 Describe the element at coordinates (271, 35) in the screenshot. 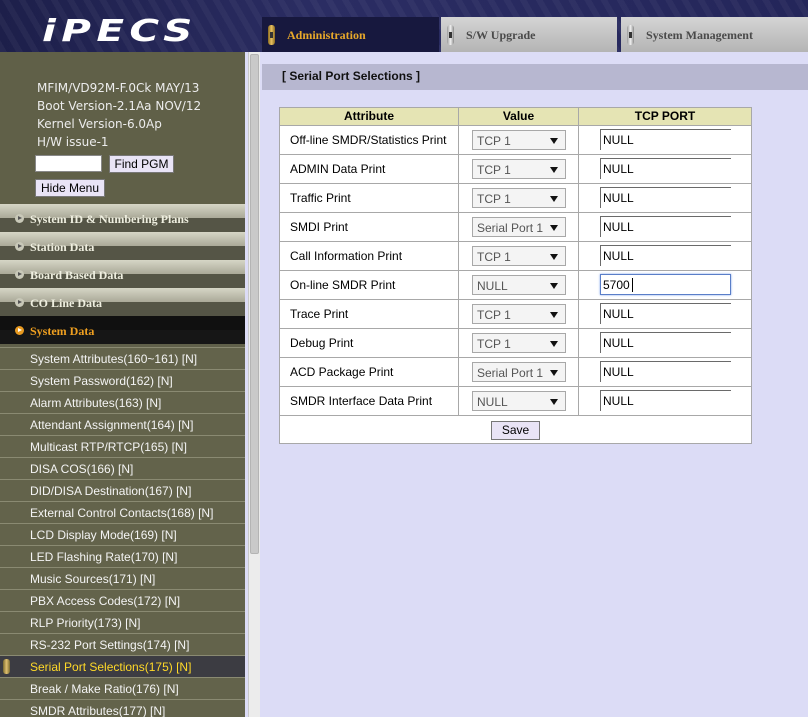

I see `tab-knob-icon` at that location.